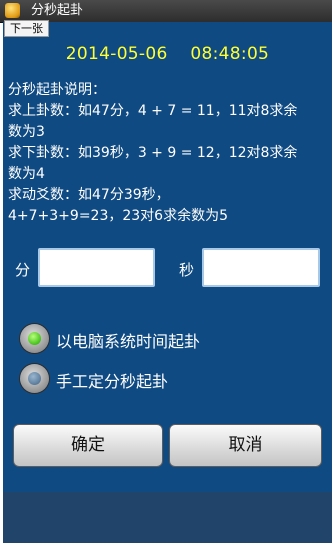 The height and width of the screenshot is (543, 332). I want to click on minute-input, so click(96, 267).